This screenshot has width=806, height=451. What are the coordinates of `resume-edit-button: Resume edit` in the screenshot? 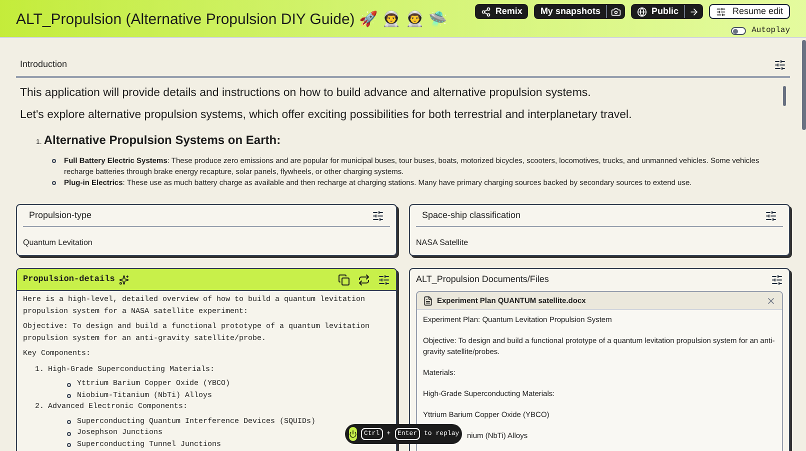 It's located at (749, 11).